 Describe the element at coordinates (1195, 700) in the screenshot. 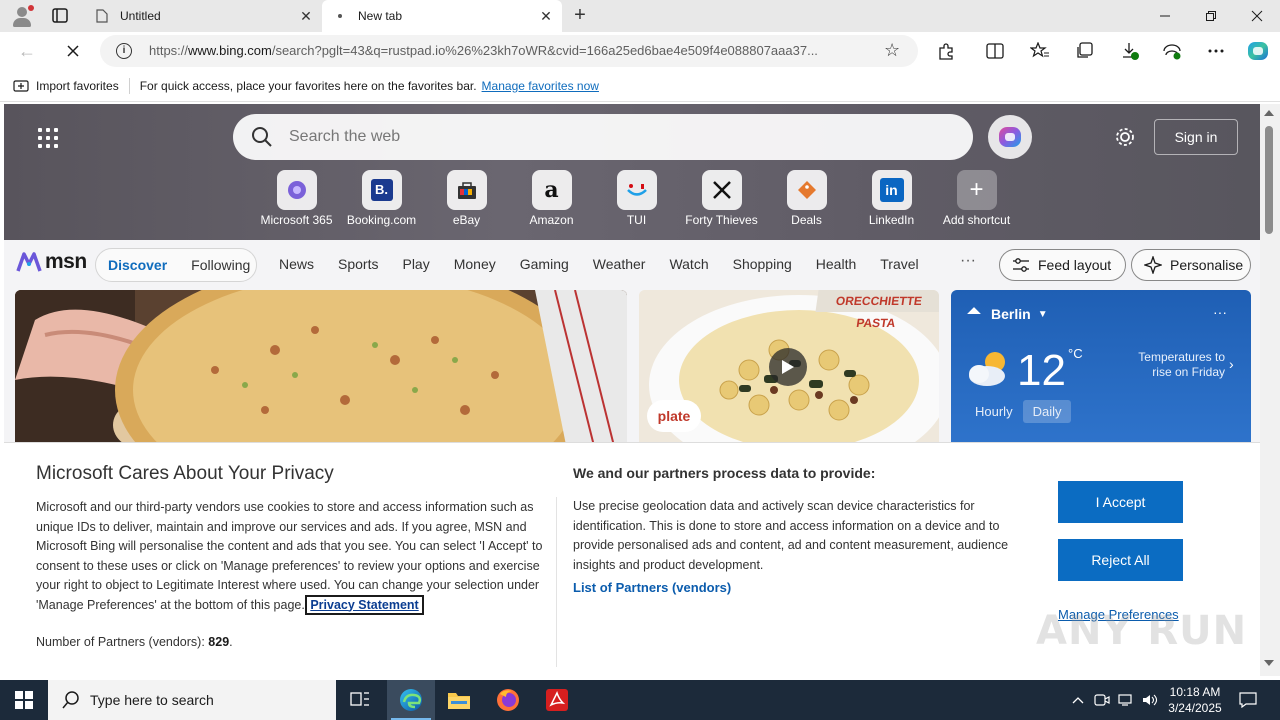

I see `system-clock: 10:18 AM 3/24/2025` at that location.